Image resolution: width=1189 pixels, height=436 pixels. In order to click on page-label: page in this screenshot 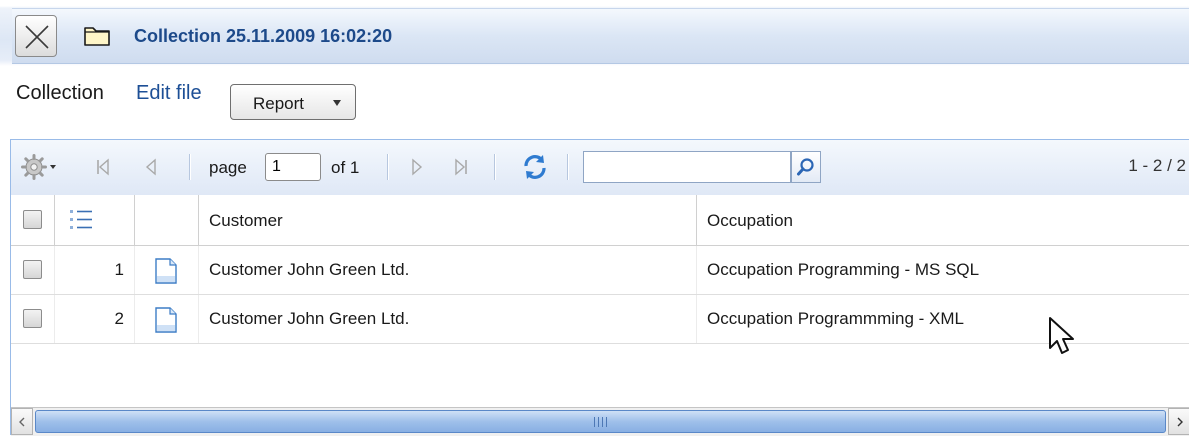, I will do `click(228, 167)`.